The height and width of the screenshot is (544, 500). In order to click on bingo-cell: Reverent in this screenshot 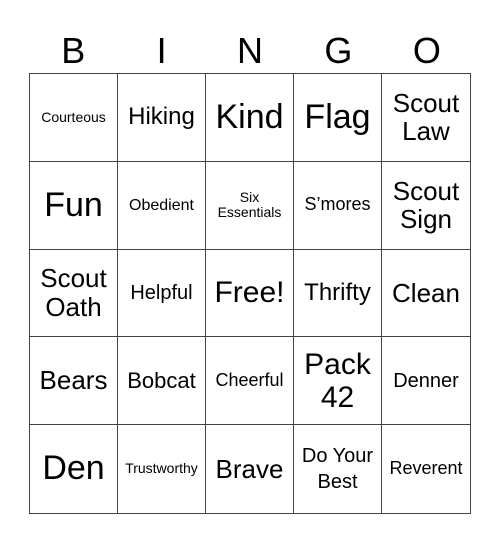, I will do `click(426, 469)`.